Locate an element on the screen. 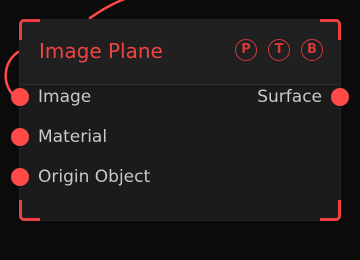  selection-corner-top-left is located at coordinates (29, 29).